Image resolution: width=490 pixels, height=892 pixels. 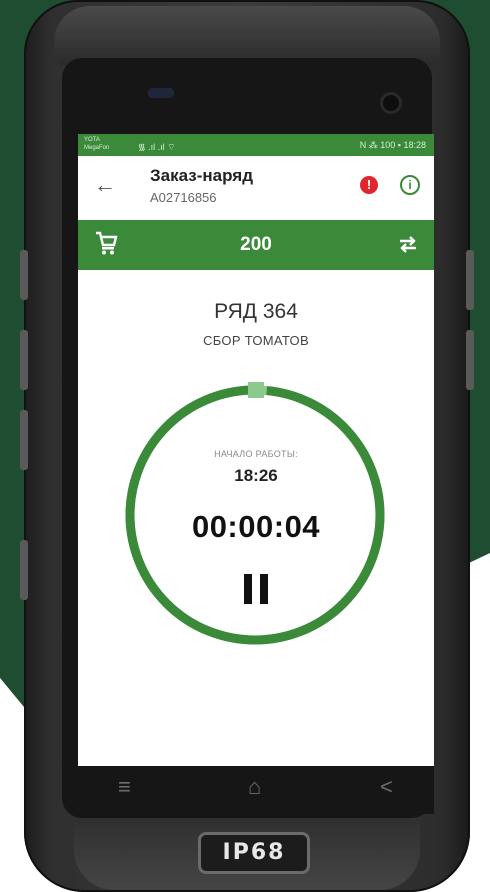 What do you see at coordinates (24, 570) in the screenshot?
I see `side-button-bottom` at bounding box center [24, 570].